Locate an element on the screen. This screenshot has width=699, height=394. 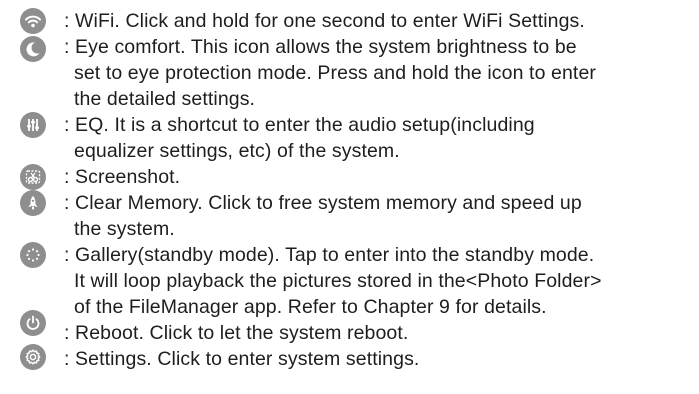
eye-comfort-moon-icon is located at coordinates (33, 49).